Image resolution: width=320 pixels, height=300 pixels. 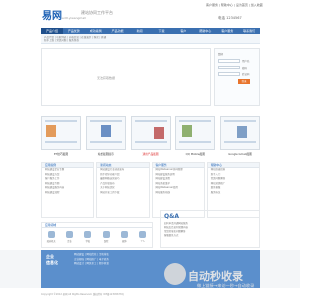 I want to click on field-item: 医院, so click(x=106, y=237).